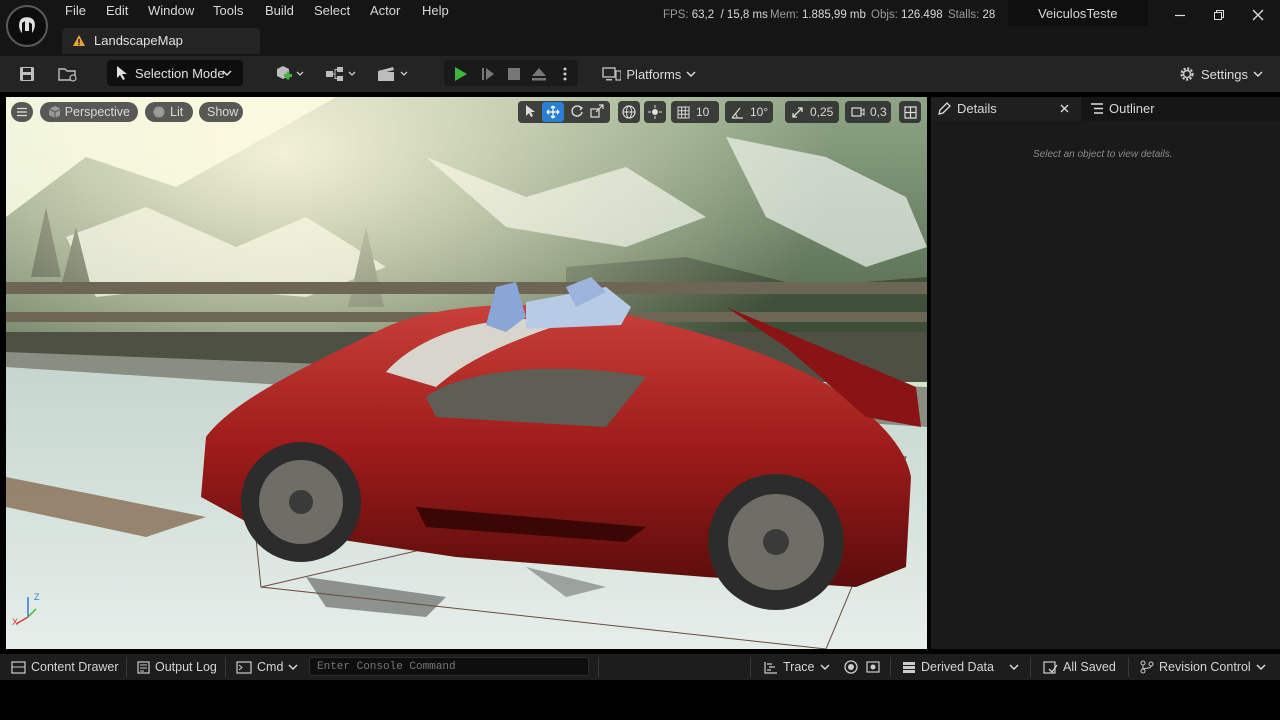 The width and height of the screenshot is (1280, 720). Describe the element at coordinates (270, 667) in the screenshot. I see `cmd-label: Cmd` at that location.